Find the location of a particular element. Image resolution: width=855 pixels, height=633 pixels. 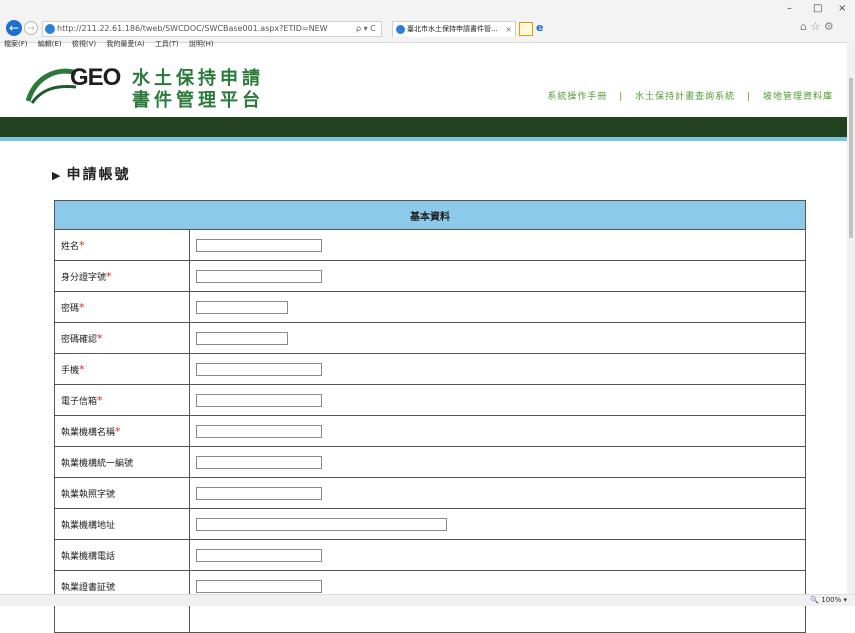

field-label: 密碼確認* is located at coordinates (122, 338).